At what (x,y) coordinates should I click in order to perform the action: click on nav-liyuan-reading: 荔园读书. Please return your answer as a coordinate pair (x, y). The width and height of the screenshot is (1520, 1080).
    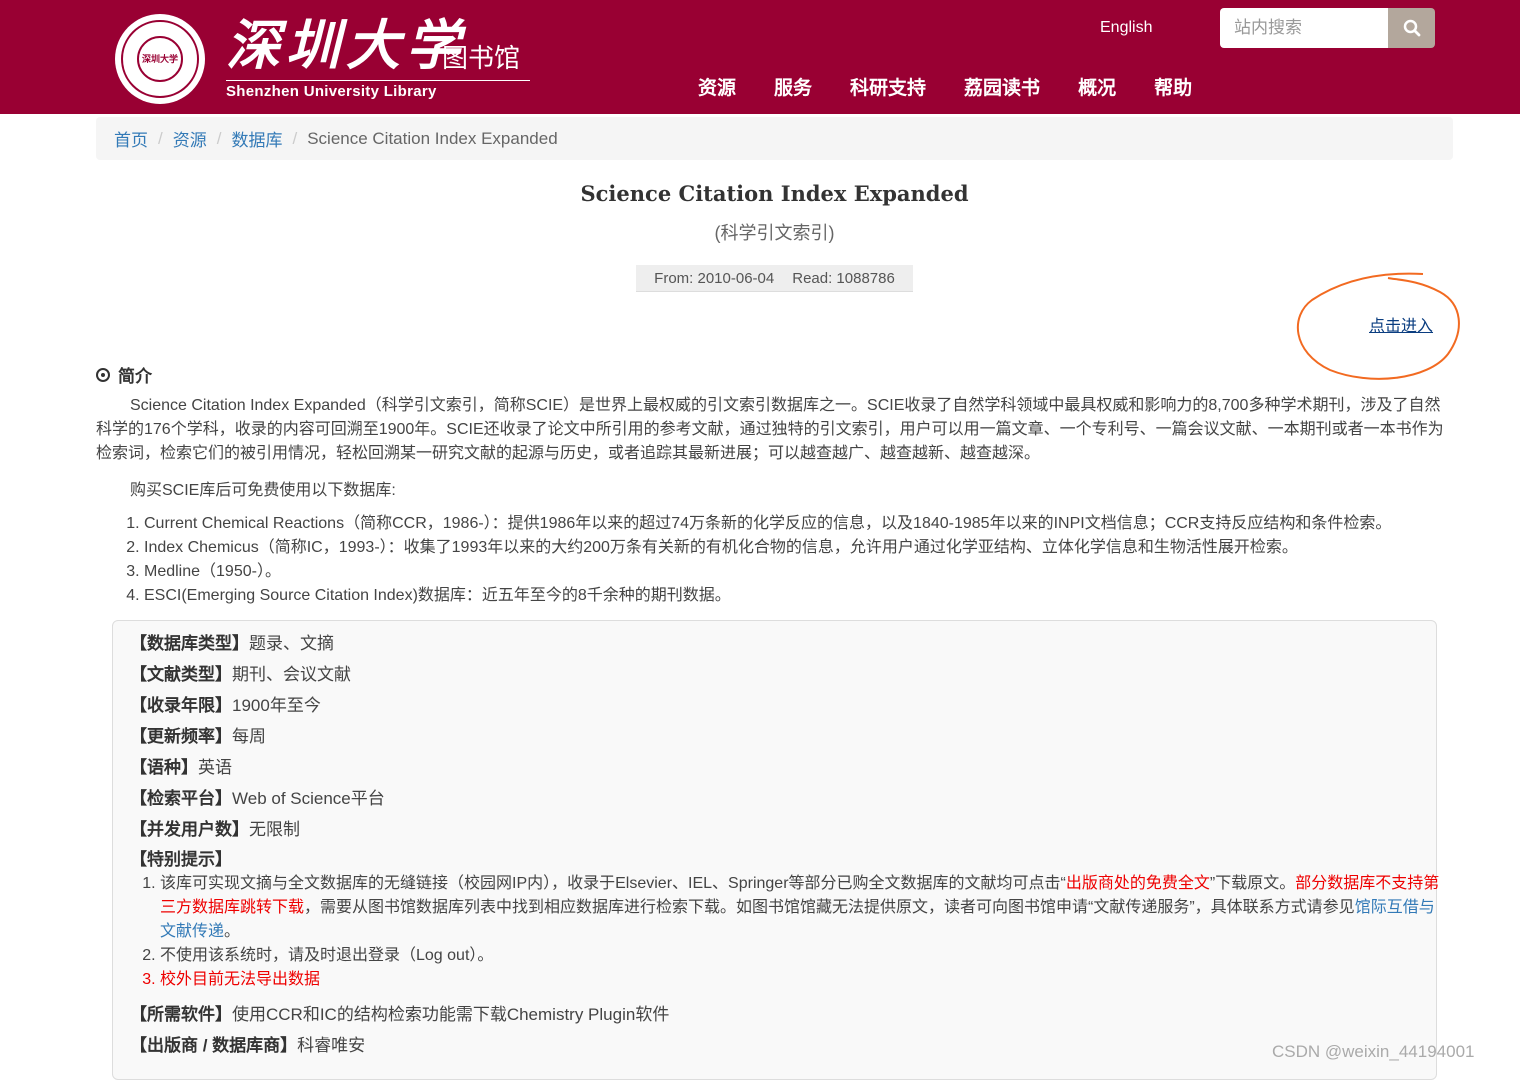
    Looking at the image, I should click on (1002, 89).